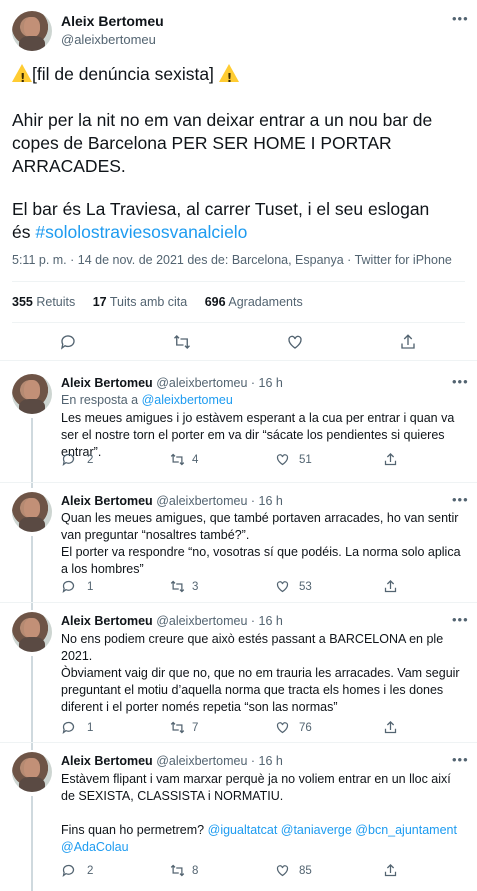  Describe the element at coordinates (22, 302) in the screenshot. I see `retweets-count: 355` at that location.